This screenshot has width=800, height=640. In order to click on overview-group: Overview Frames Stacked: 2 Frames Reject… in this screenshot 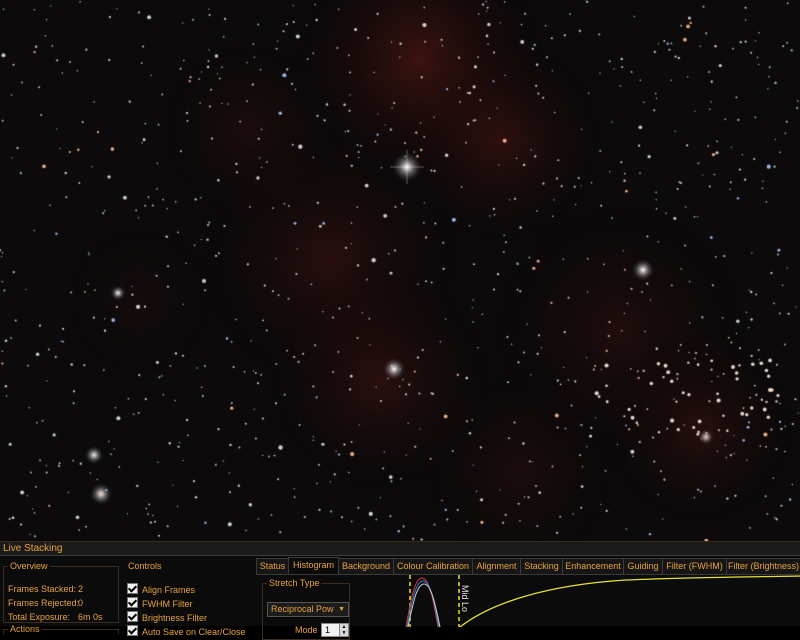, I will do `click(61, 592)`.